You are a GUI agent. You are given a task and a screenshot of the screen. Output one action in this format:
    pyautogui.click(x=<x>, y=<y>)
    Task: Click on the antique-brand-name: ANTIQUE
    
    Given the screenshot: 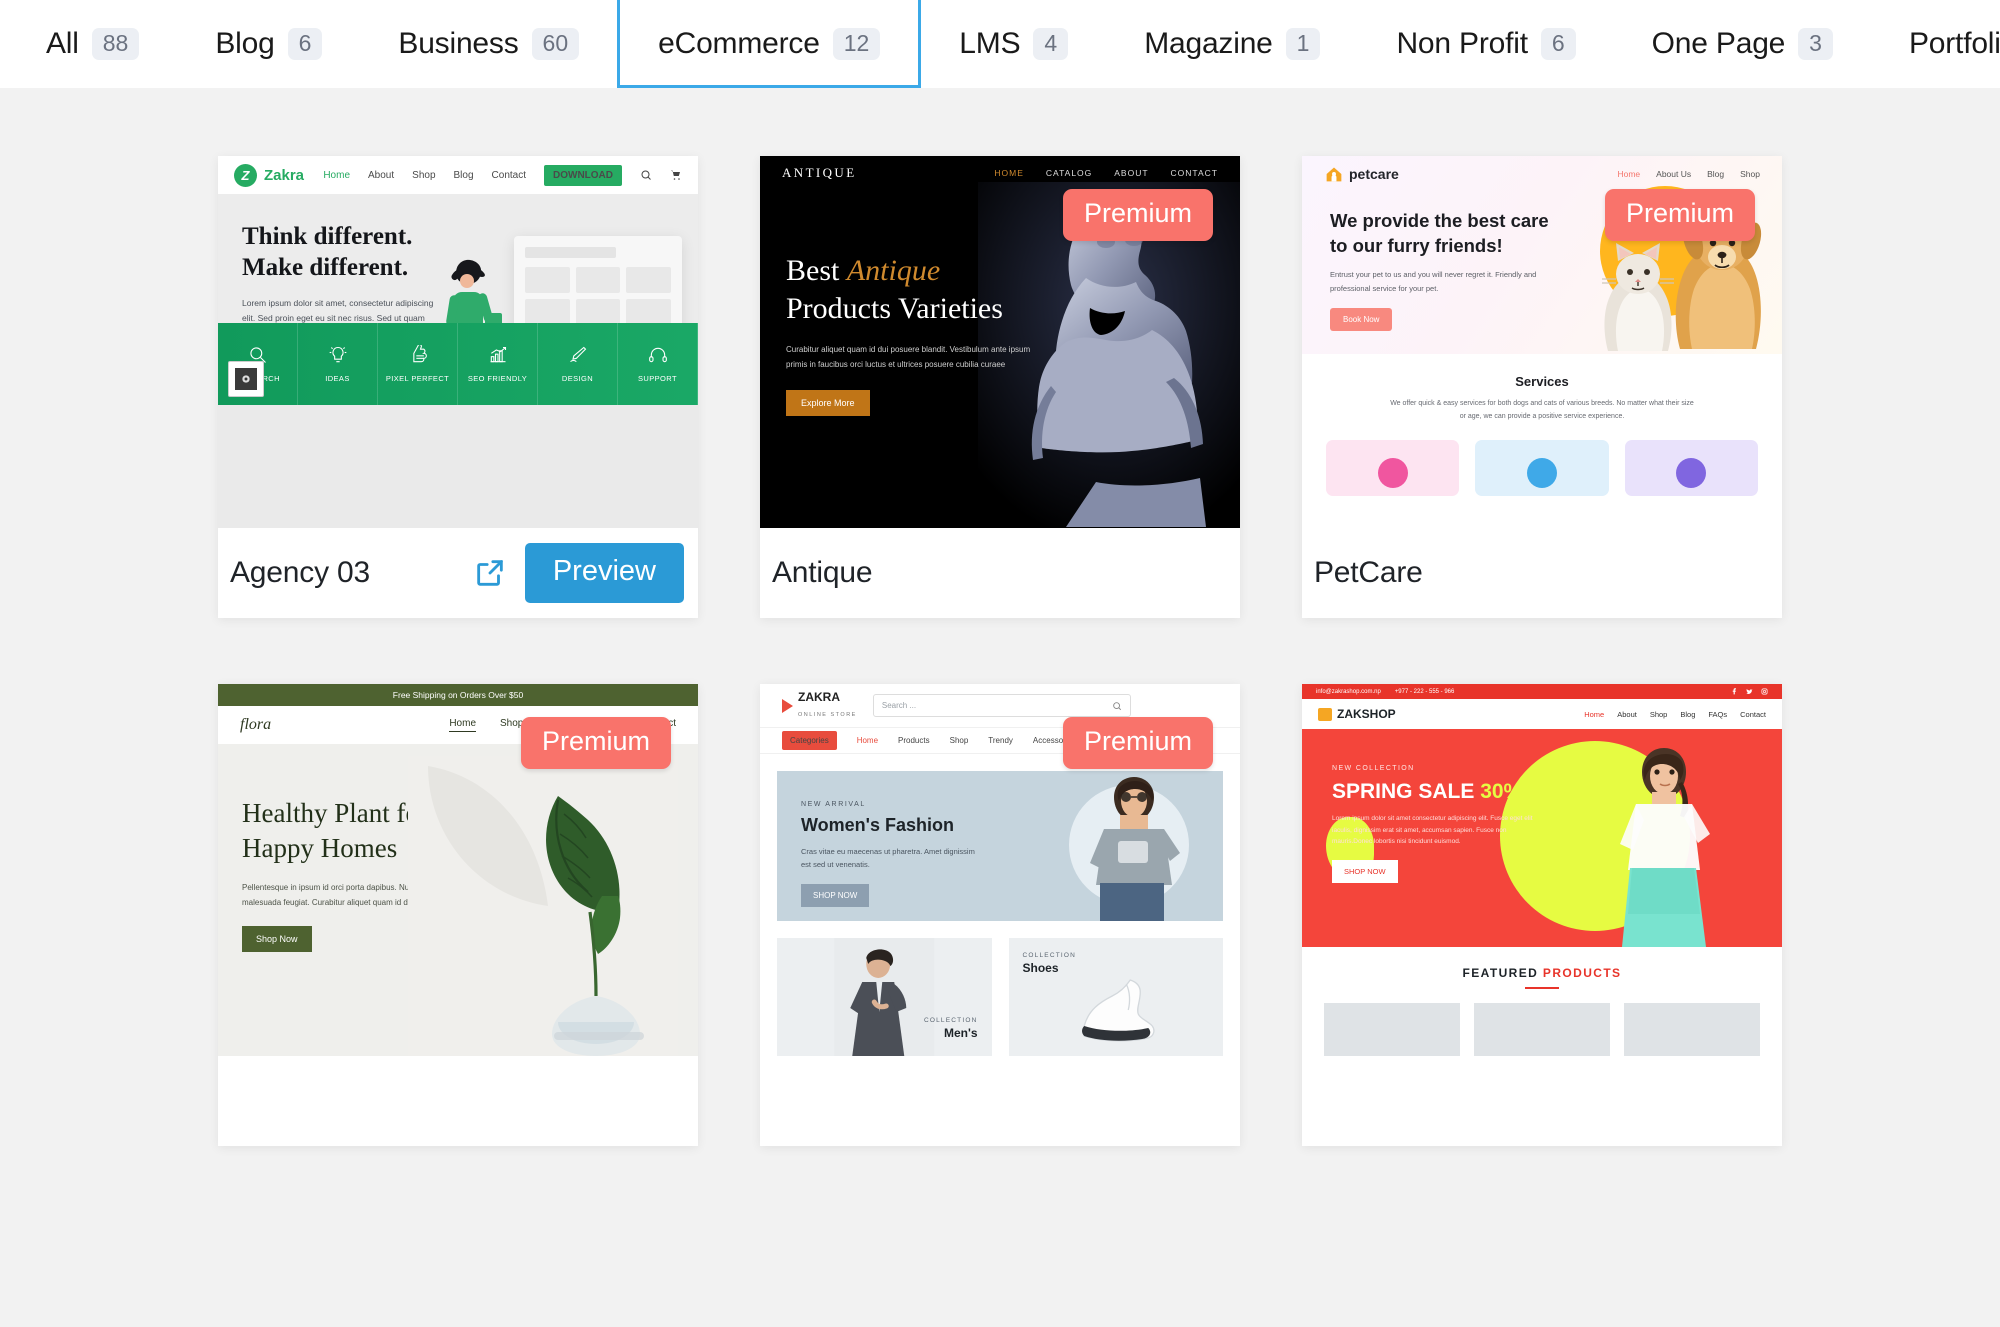 What is the action you would take?
    pyautogui.click(x=819, y=172)
    